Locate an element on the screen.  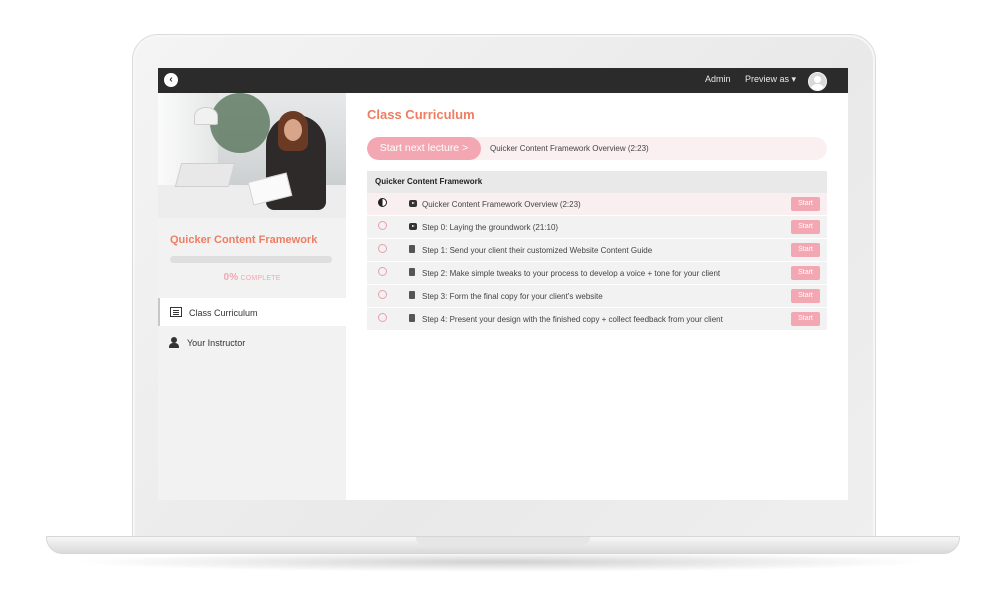
page-title: Class Curriculum is located at coordinates (421, 114).